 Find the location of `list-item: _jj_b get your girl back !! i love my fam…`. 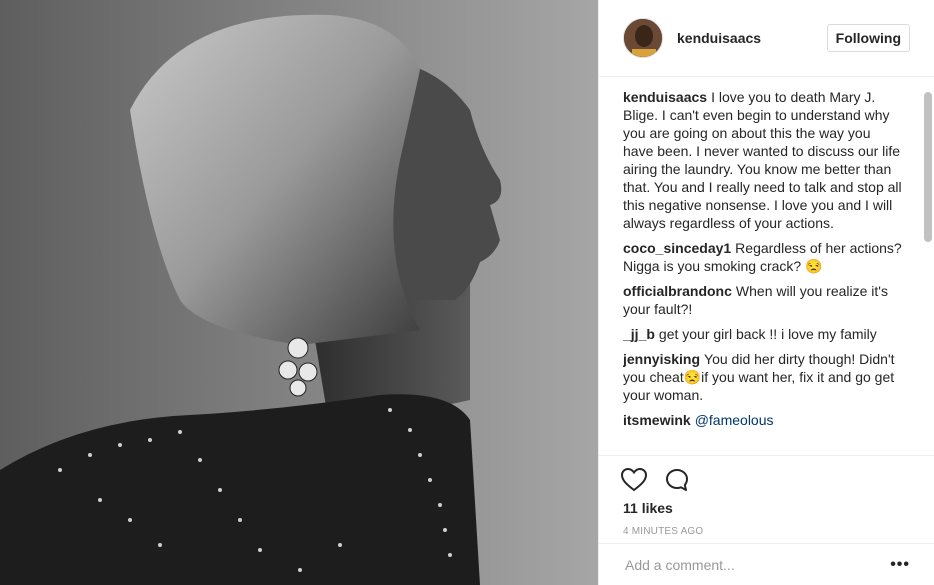

list-item: _jj_b get your girl back !! i love my fam… is located at coordinates (763, 334).